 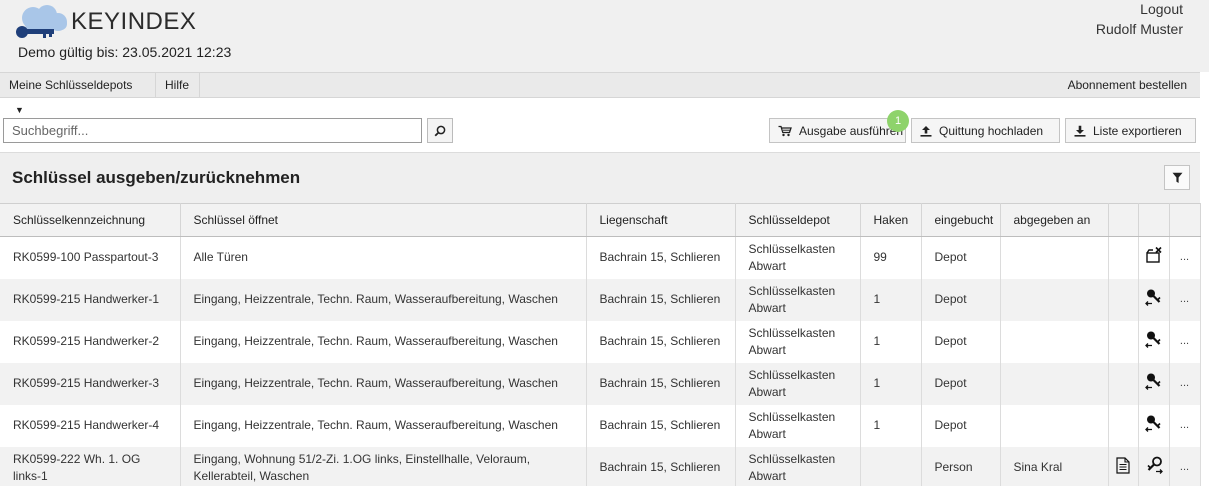 I want to click on cell-kennzeichnung: RK0599-215 Handwerker-4, so click(x=90, y=425).